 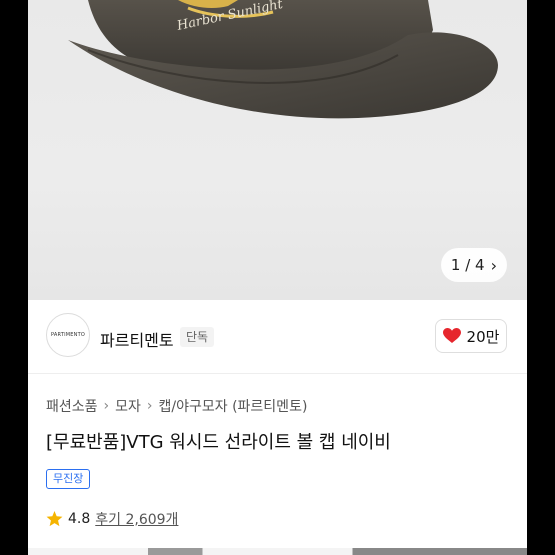 What do you see at coordinates (277, 337) in the screenshot?
I see `brand-row: PARTIMENTO 파르티멘토 단독 20만` at bounding box center [277, 337].